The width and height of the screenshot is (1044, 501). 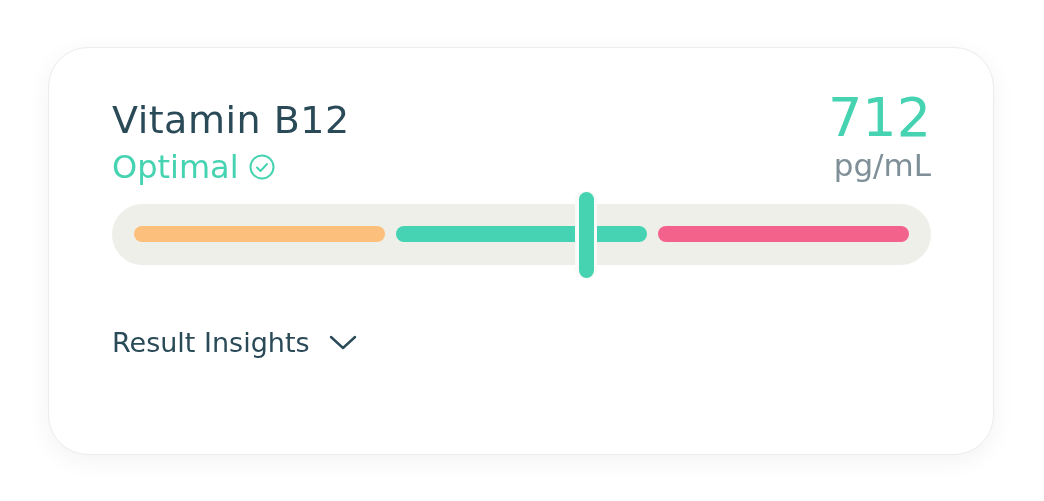 I want to click on check-circle-icon, so click(x=261, y=166).